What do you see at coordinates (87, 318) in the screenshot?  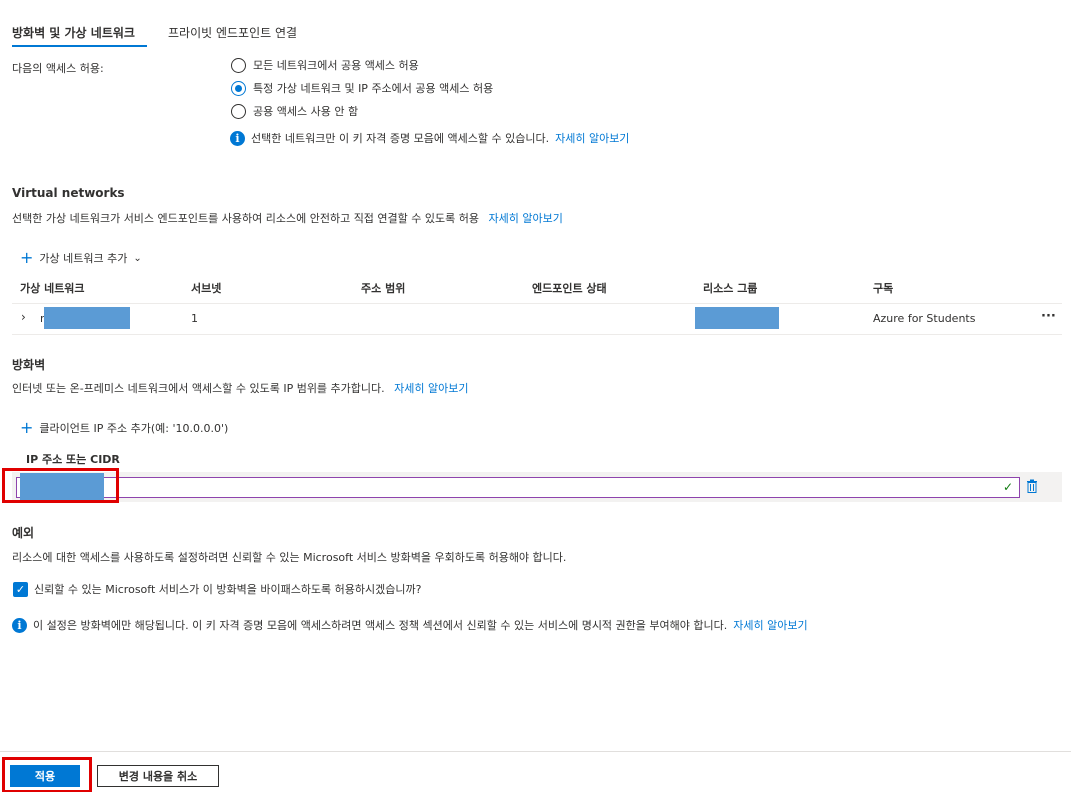 I see `redacted-vnet-name` at bounding box center [87, 318].